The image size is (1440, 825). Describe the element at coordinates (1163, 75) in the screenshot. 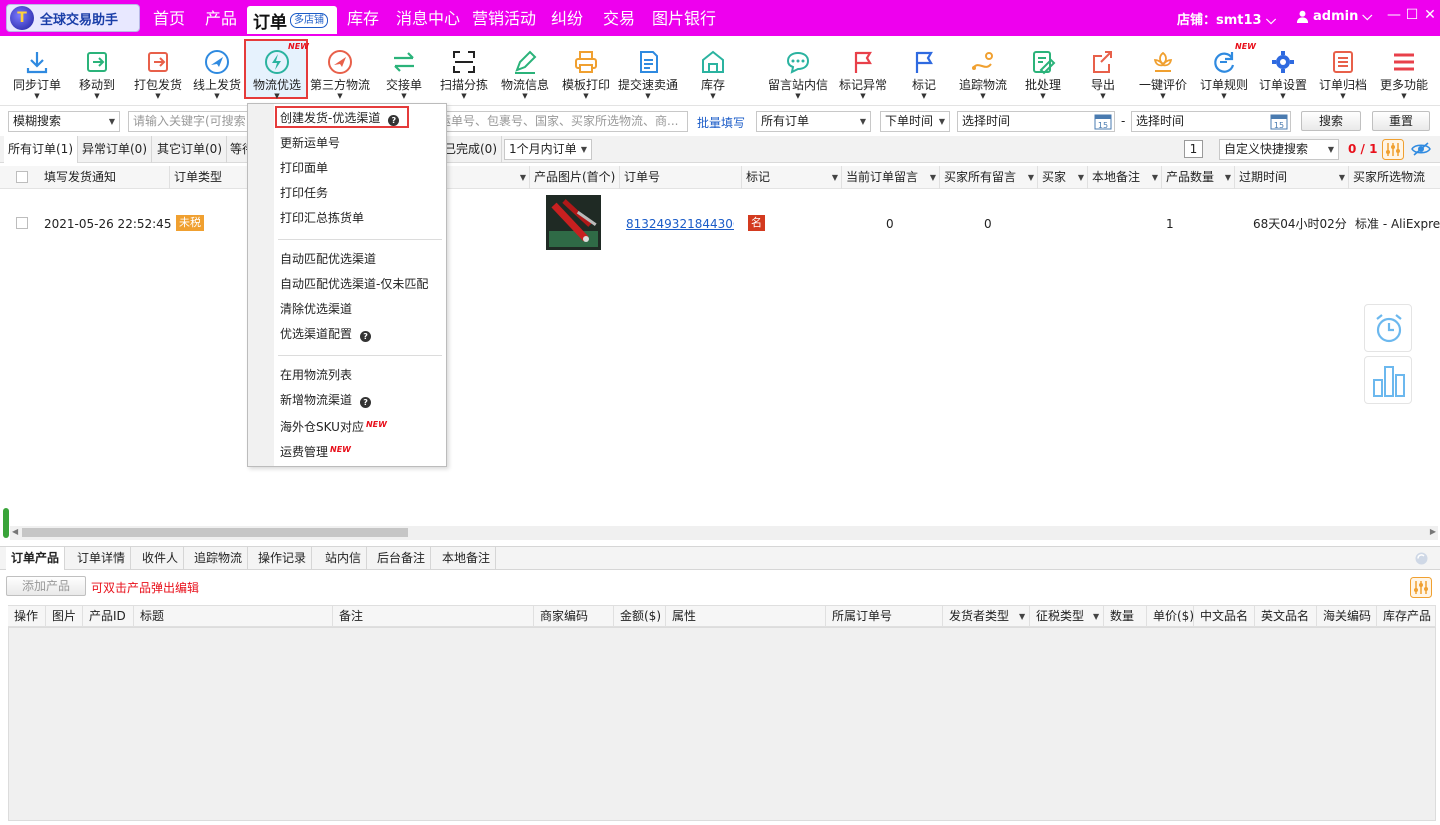

I see `toolbar-button-flower: 一键评价 ▼` at that location.